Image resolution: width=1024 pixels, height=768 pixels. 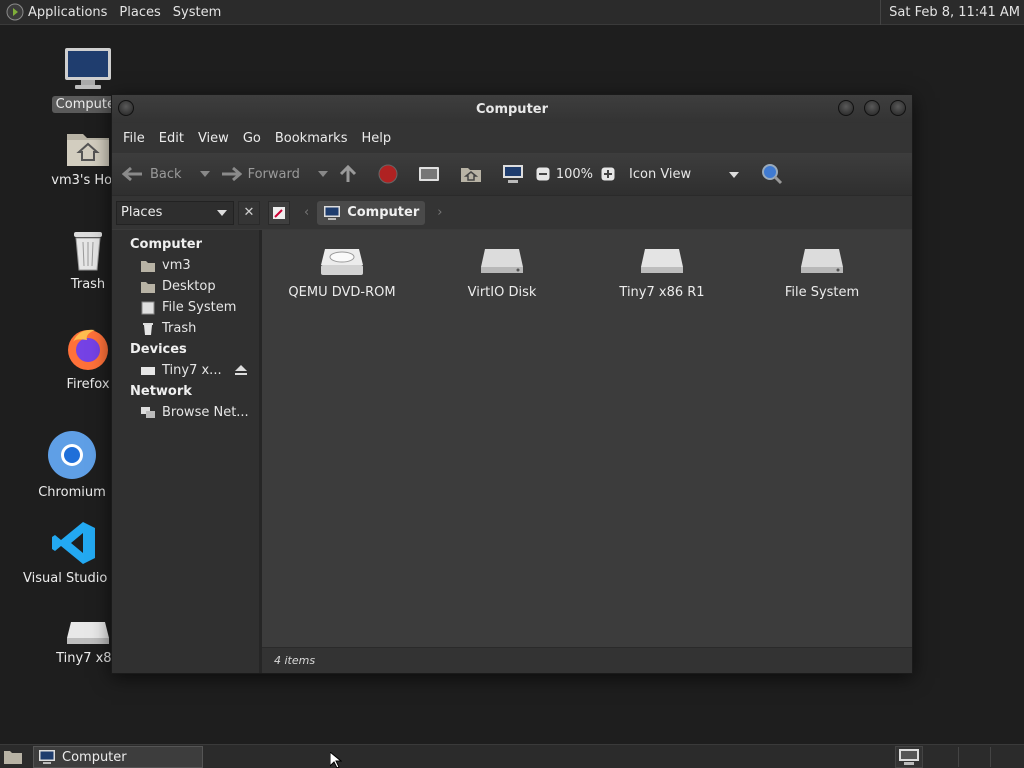 What do you see at coordinates (199, 307) in the screenshot?
I see `sidebar-item-label: File System` at bounding box center [199, 307].